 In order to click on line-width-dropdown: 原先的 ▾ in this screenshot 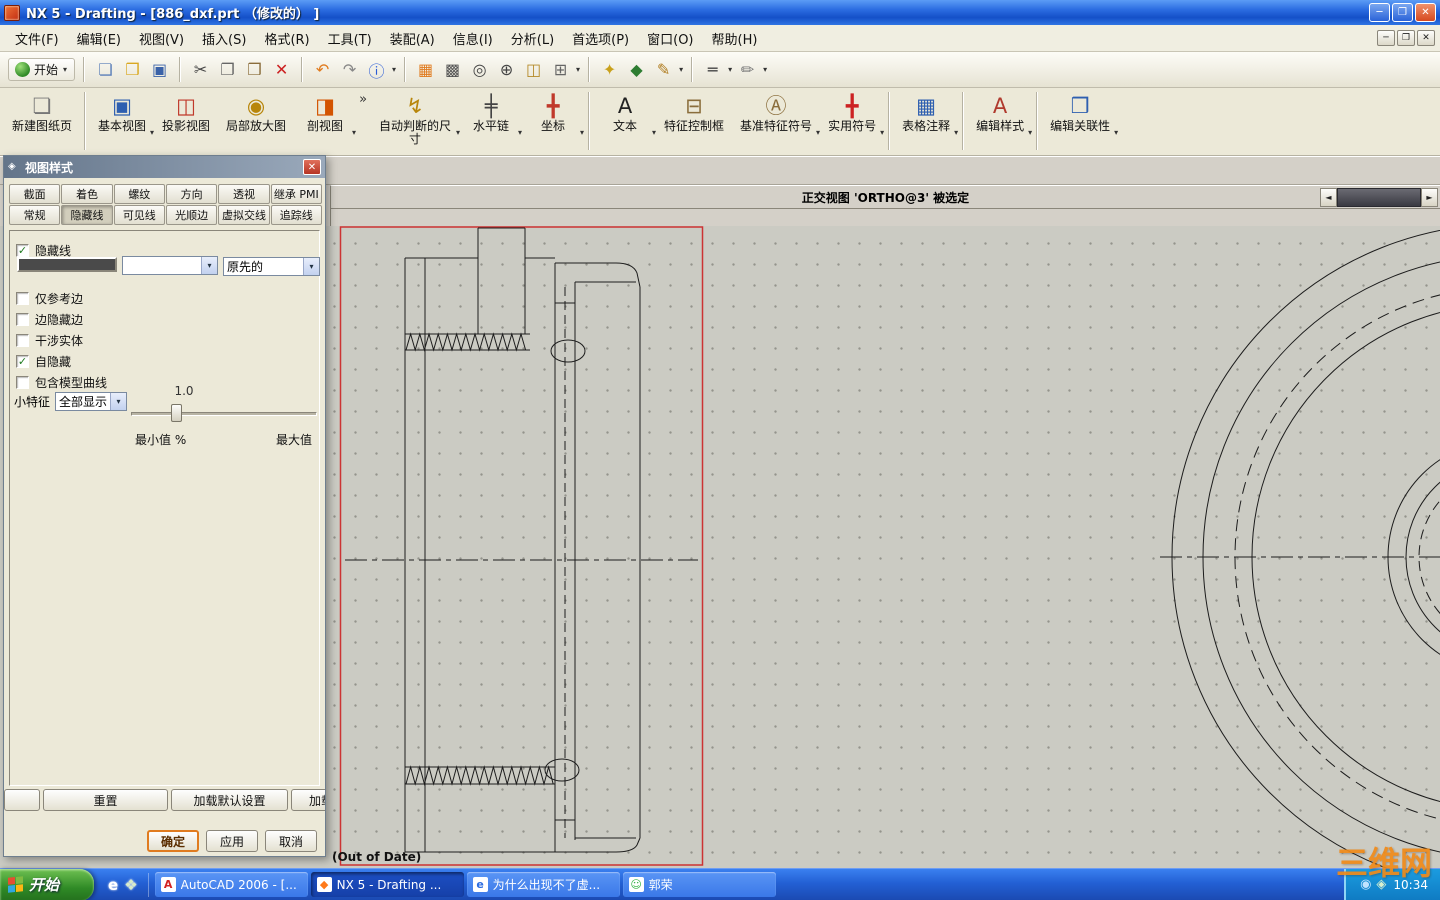, I will do `click(271, 266)`.